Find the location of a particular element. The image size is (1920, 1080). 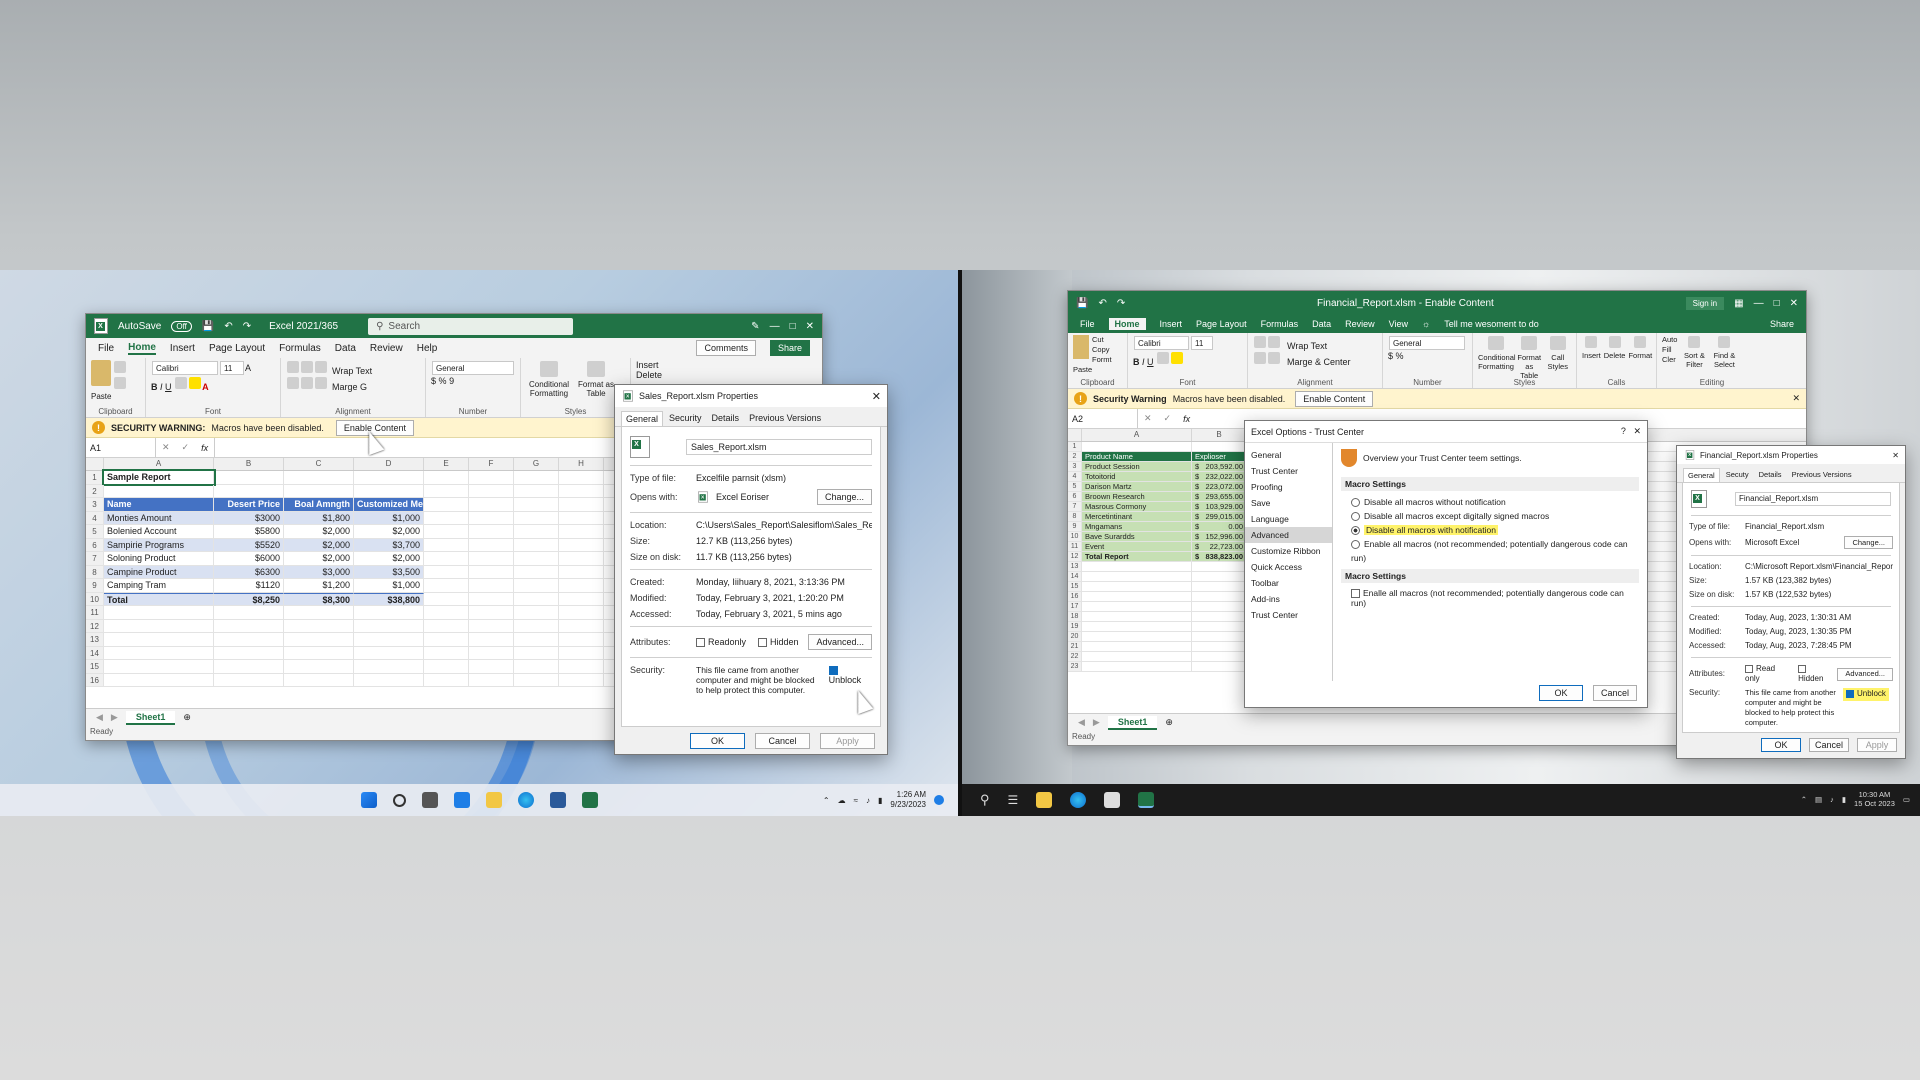

prev-sheet-icon: ◀ is located at coordinates (1081, 722).